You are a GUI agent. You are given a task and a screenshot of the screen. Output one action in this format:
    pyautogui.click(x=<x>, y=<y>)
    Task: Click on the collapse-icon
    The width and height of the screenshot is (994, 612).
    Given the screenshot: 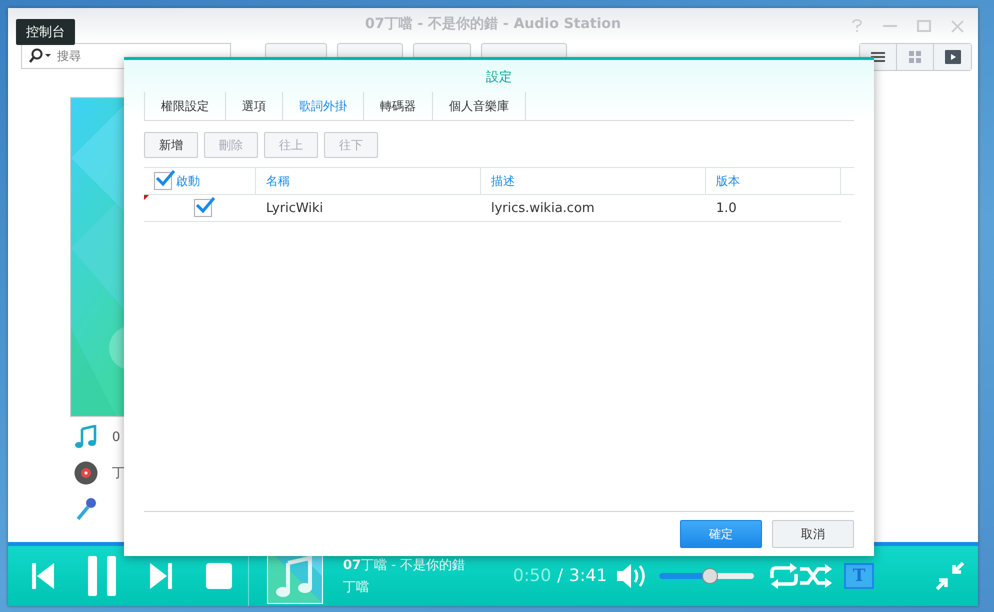 What is the action you would take?
    pyautogui.click(x=950, y=576)
    